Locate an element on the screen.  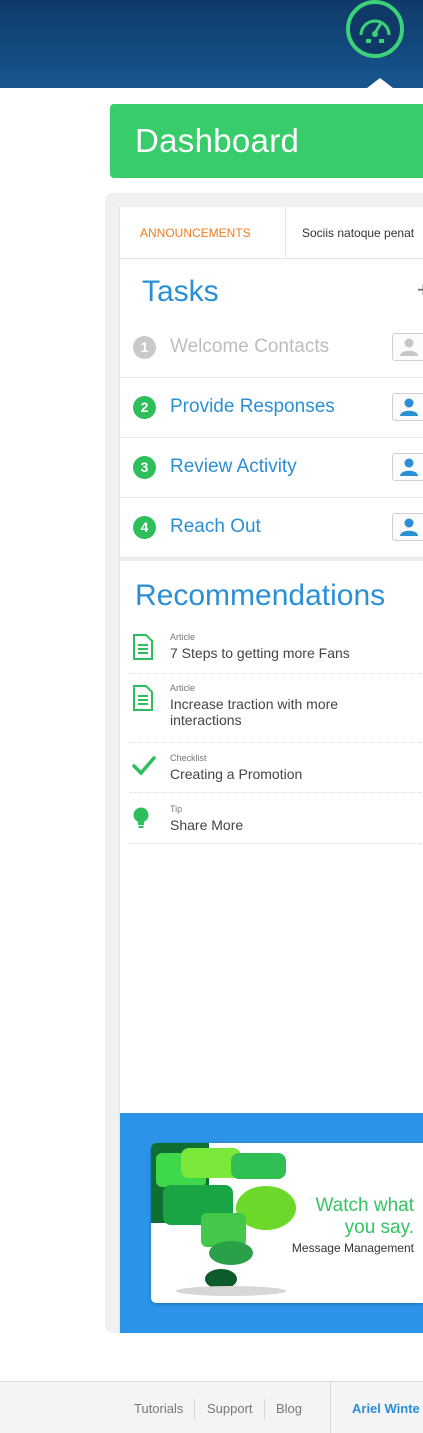
recommendation-item: Tip Share More is located at coordinates (276, 822).